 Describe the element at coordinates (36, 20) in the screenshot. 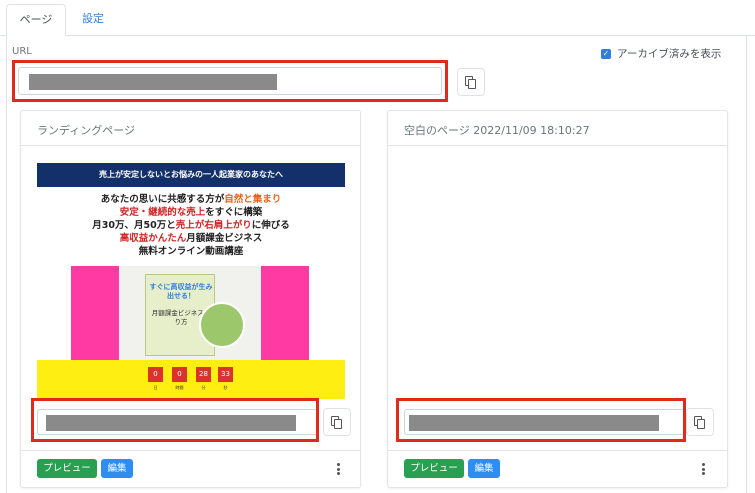

I see `tab-page: ページ` at that location.